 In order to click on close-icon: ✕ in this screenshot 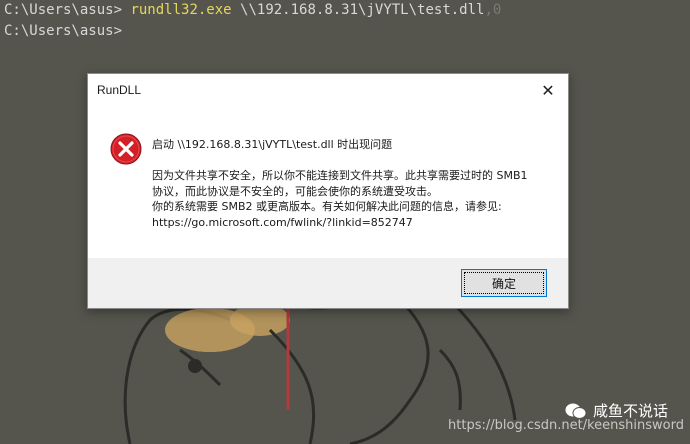, I will do `click(548, 90)`.